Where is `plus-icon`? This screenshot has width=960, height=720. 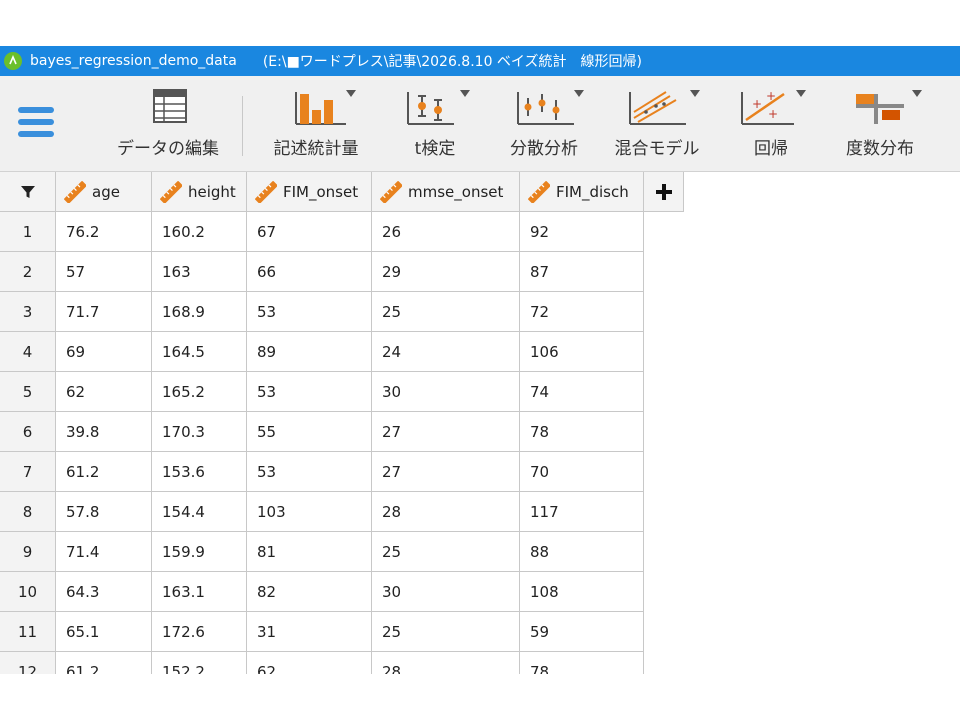
plus-icon is located at coordinates (663, 191).